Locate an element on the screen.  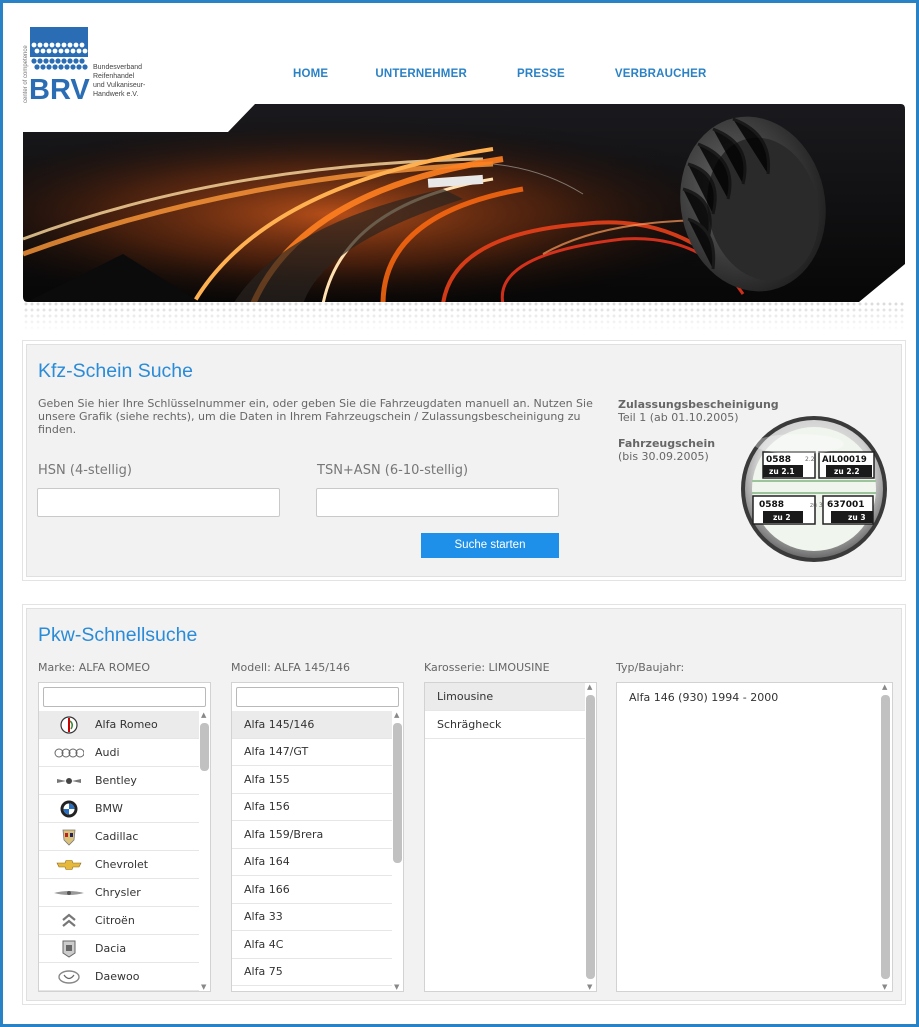
chrysler-logo-icon is located at coordinates (69, 893).